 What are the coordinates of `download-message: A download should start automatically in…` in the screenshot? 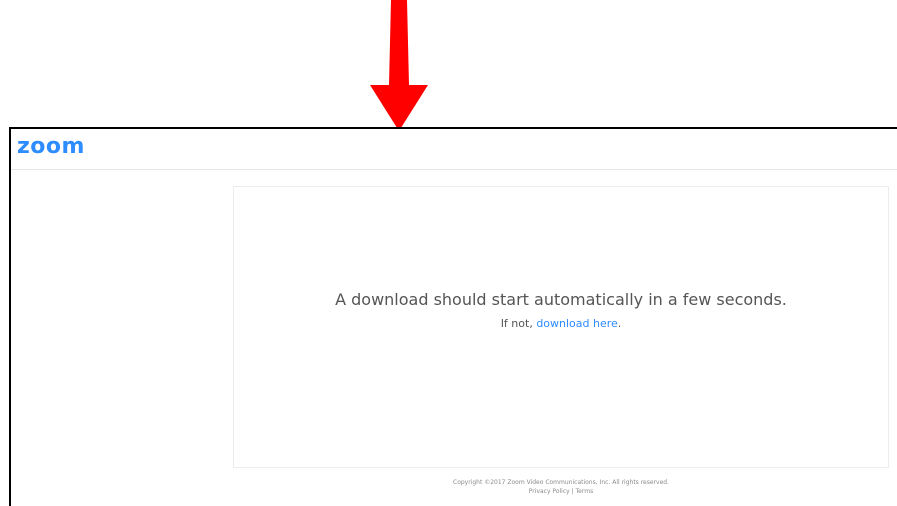 It's located at (561, 299).